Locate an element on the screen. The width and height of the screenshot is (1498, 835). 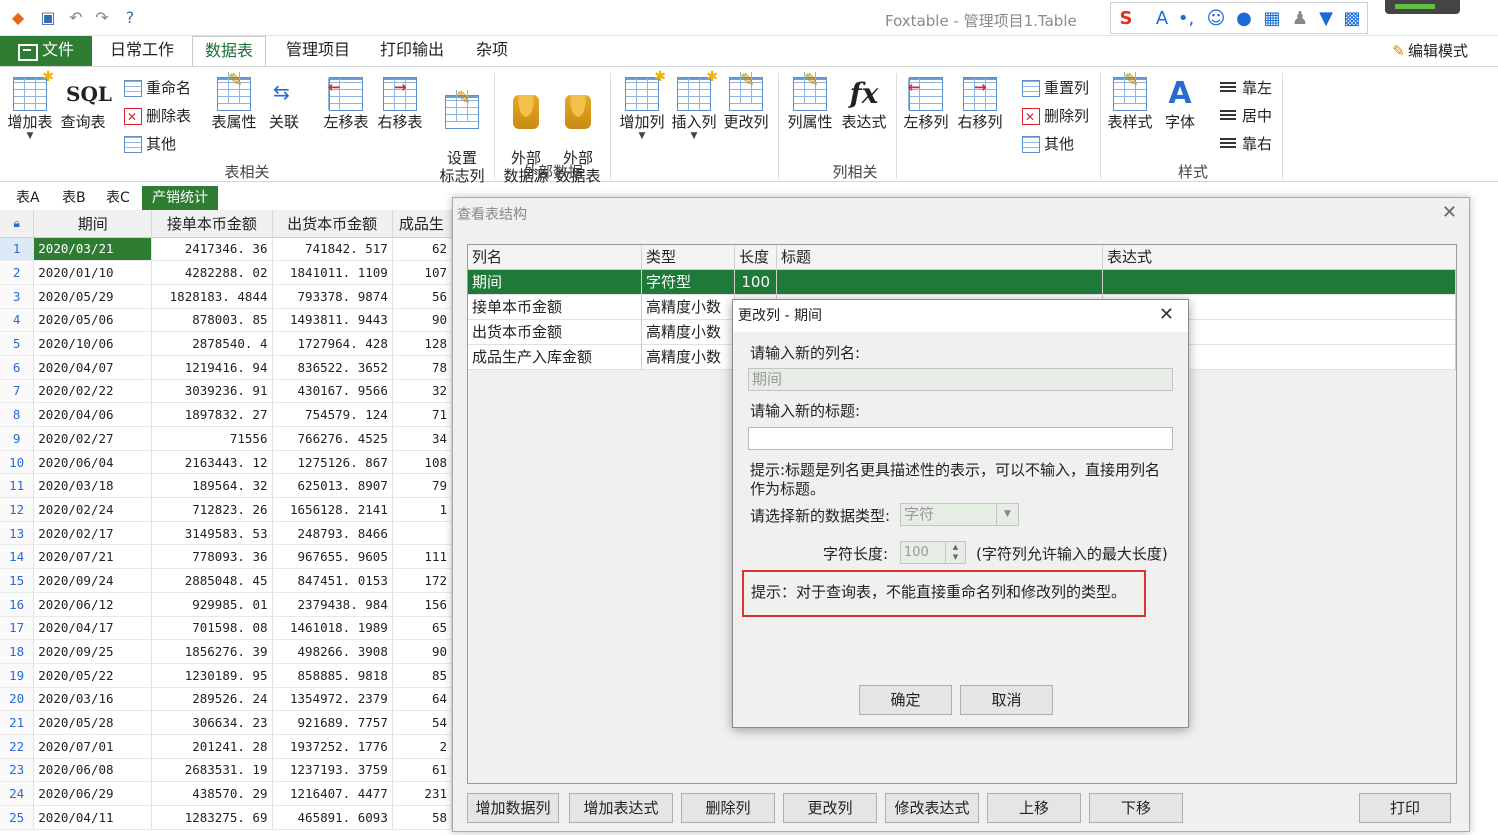
structure-header-expression: 表达式 is located at coordinates (1279, 257).